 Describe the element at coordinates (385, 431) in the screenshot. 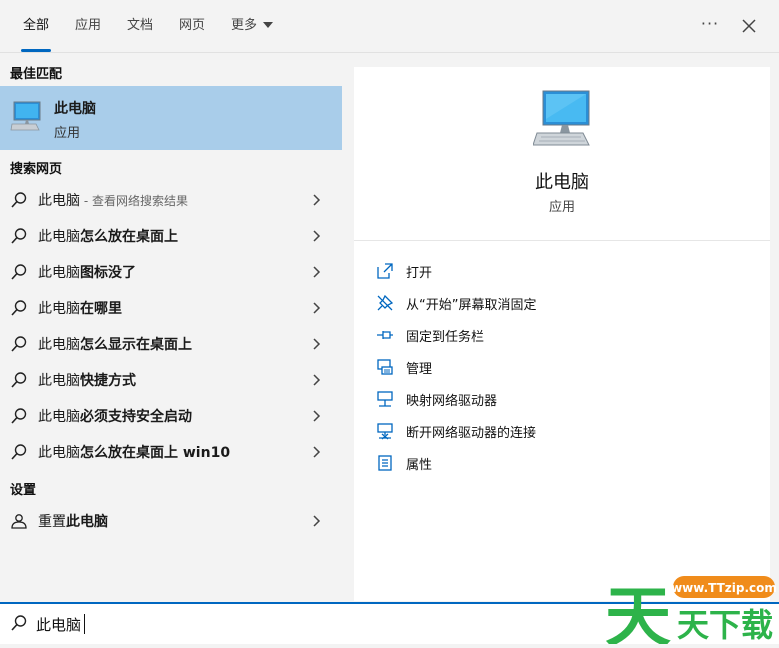

I see `disconnect-drive-icon` at that location.